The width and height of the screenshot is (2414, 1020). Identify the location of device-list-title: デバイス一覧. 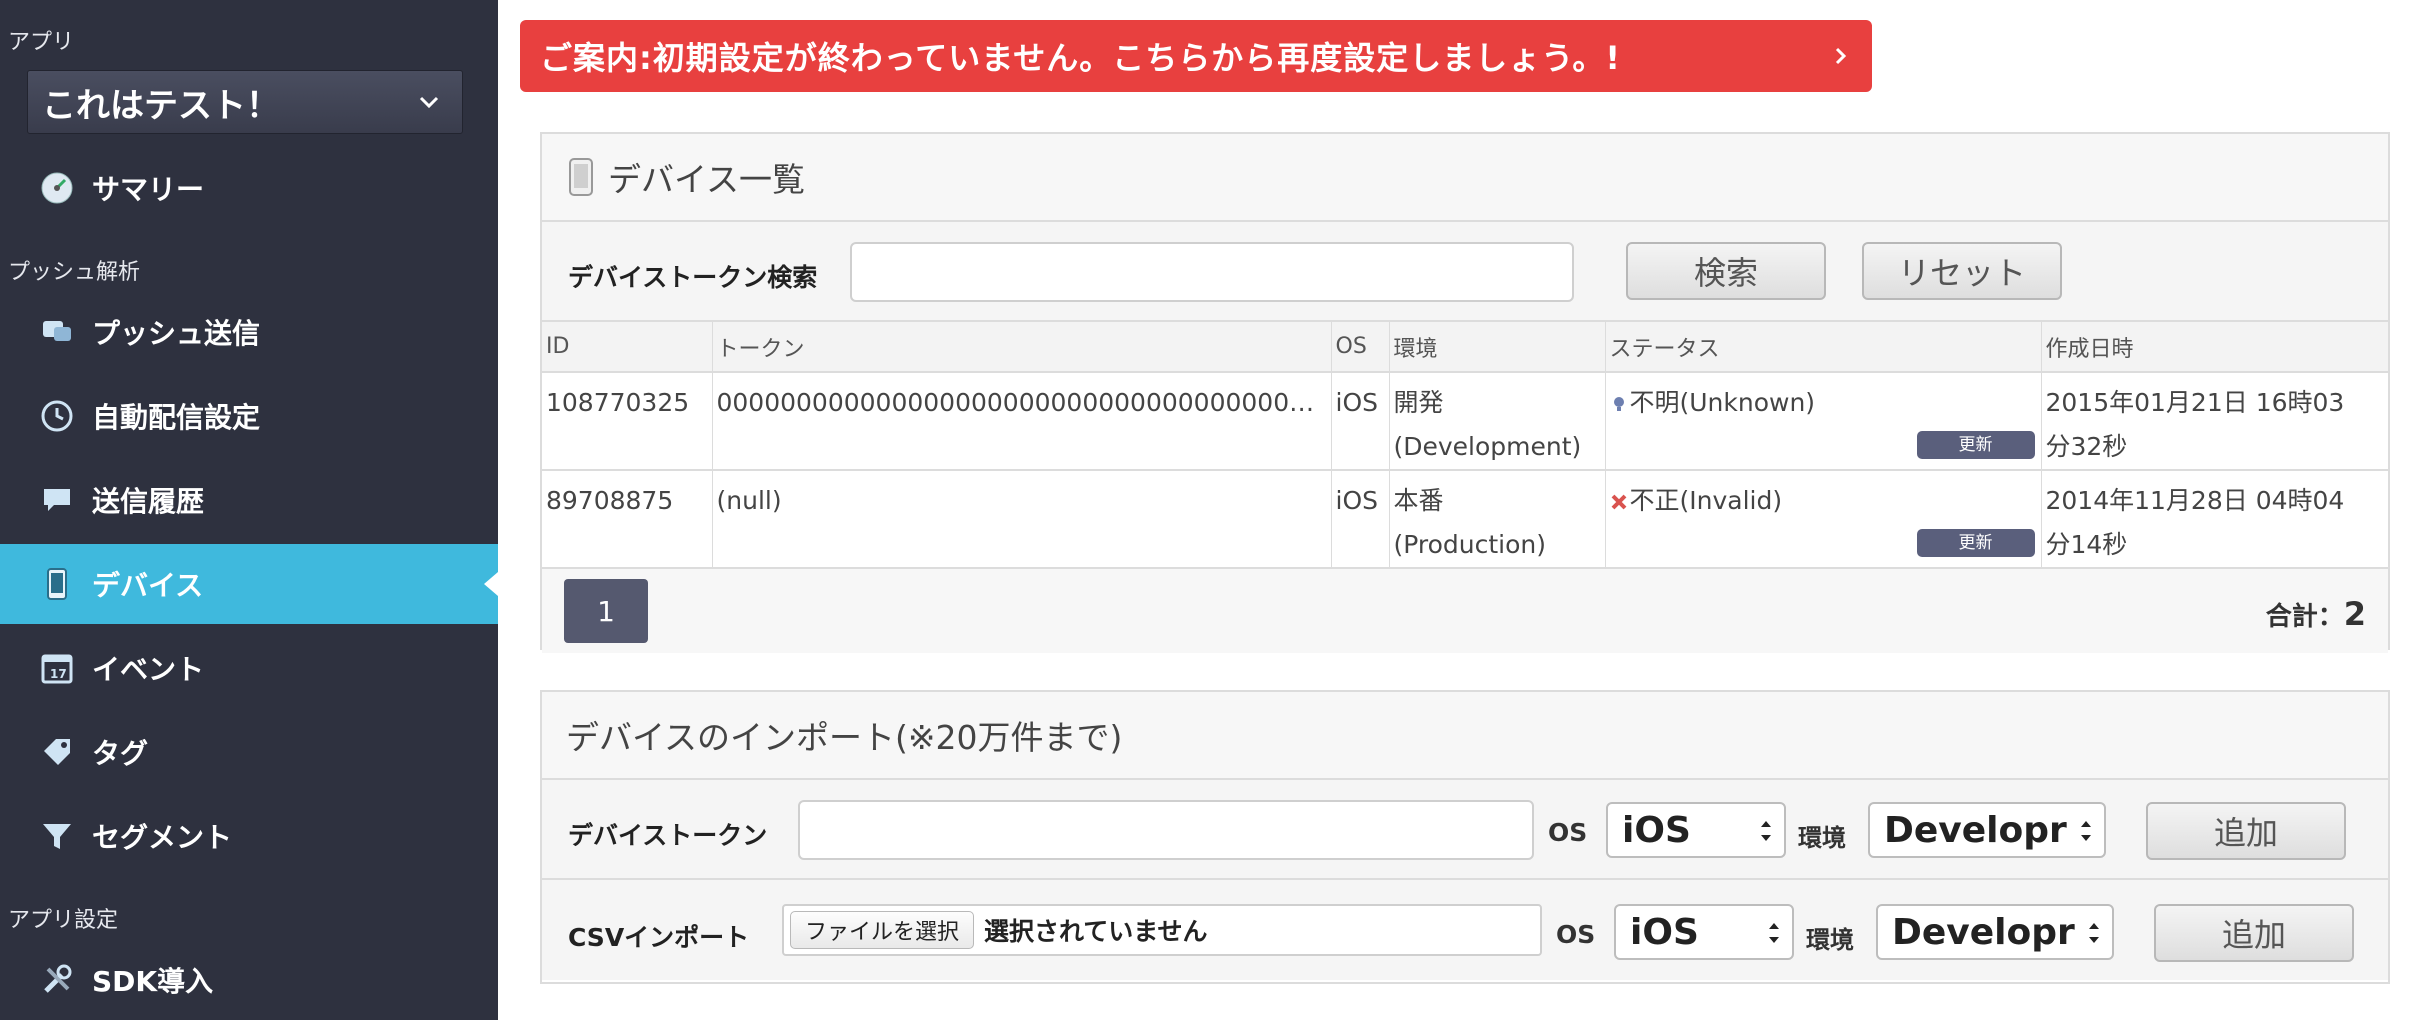
(707, 179).